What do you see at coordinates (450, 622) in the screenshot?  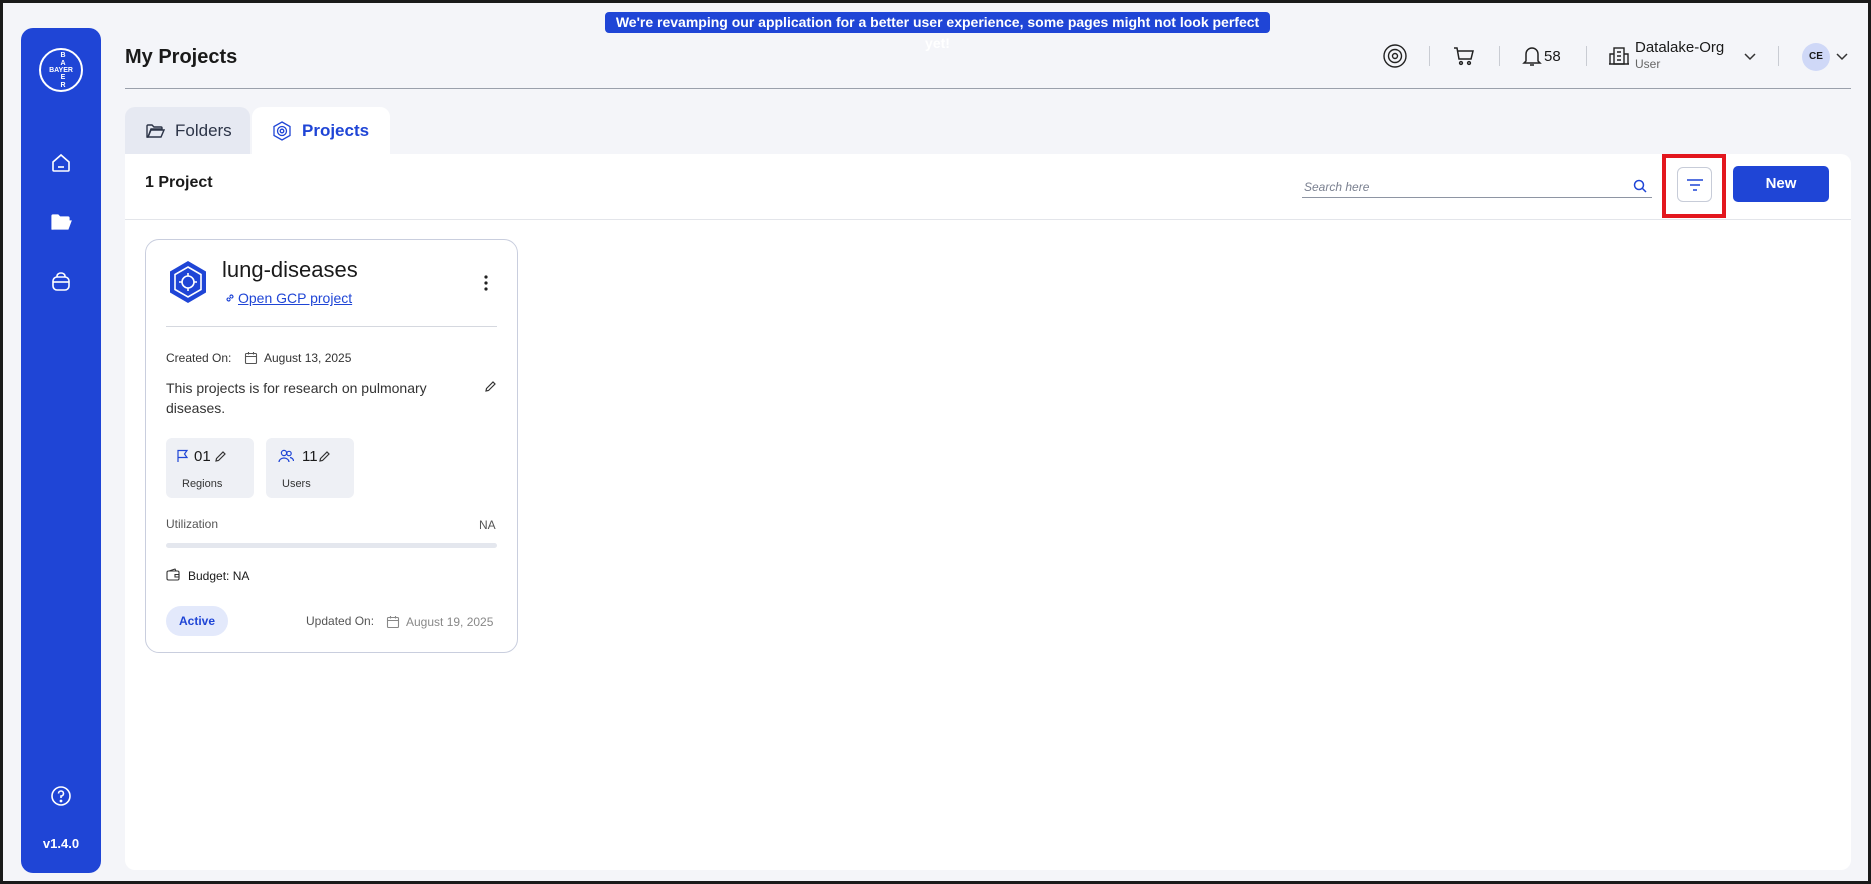 I see `updated-date: August 19, 2025` at bounding box center [450, 622].